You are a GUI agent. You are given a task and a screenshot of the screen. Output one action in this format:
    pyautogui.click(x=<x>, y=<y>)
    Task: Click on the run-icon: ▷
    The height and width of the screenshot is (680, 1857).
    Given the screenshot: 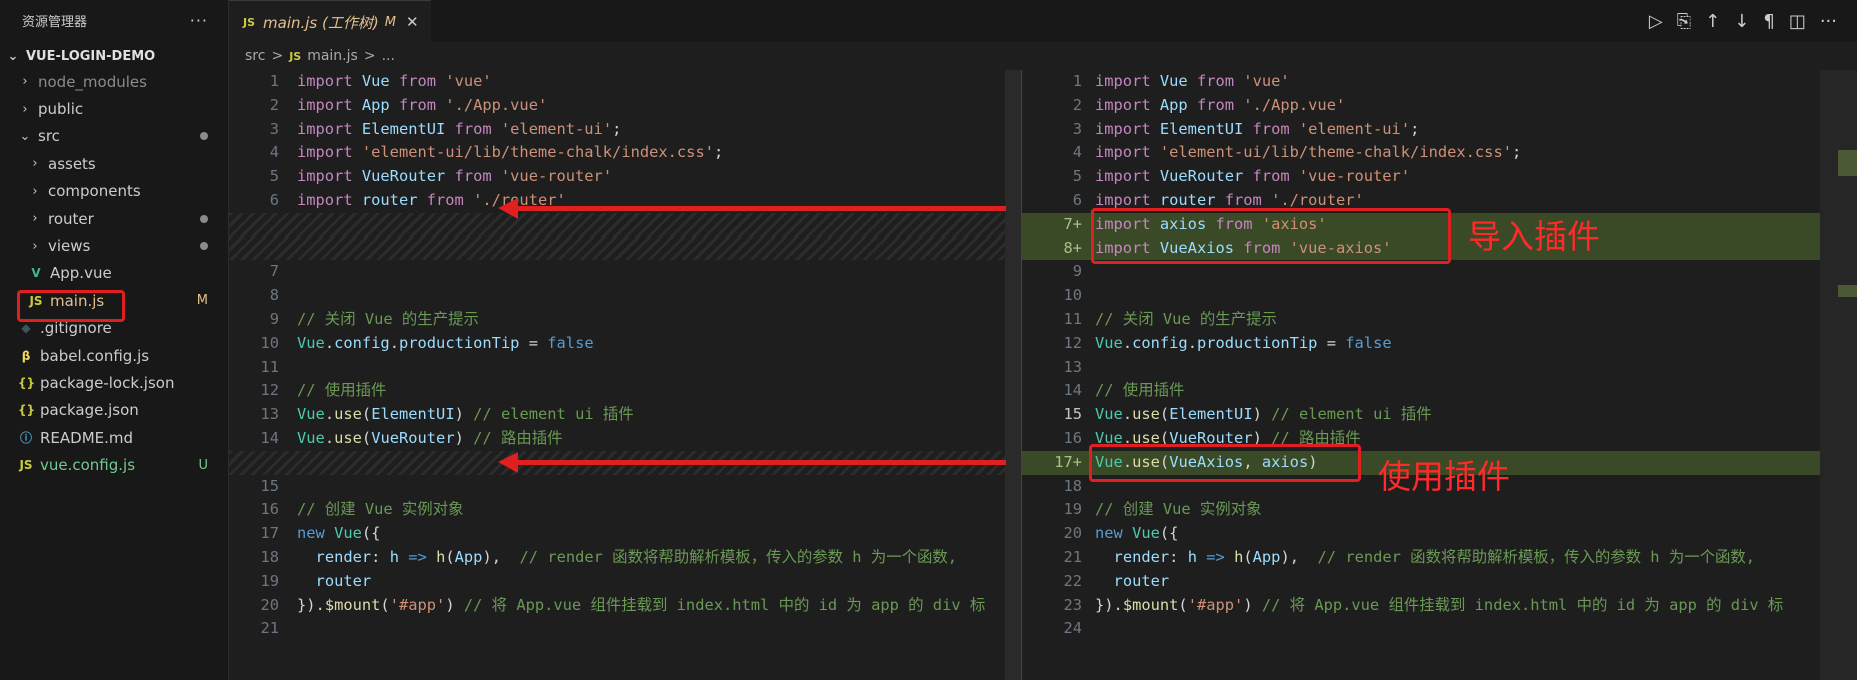 What is the action you would take?
    pyautogui.click(x=1656, y=21)
    